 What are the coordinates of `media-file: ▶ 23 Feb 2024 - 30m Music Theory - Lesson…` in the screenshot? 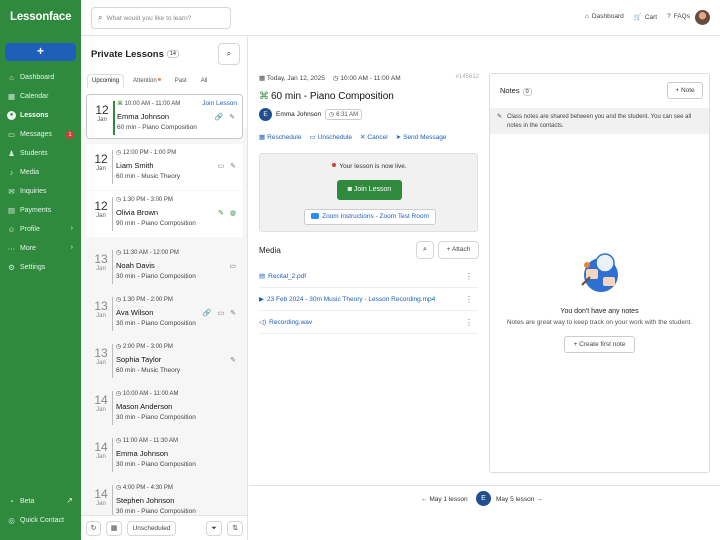 It's located at (368, 300).